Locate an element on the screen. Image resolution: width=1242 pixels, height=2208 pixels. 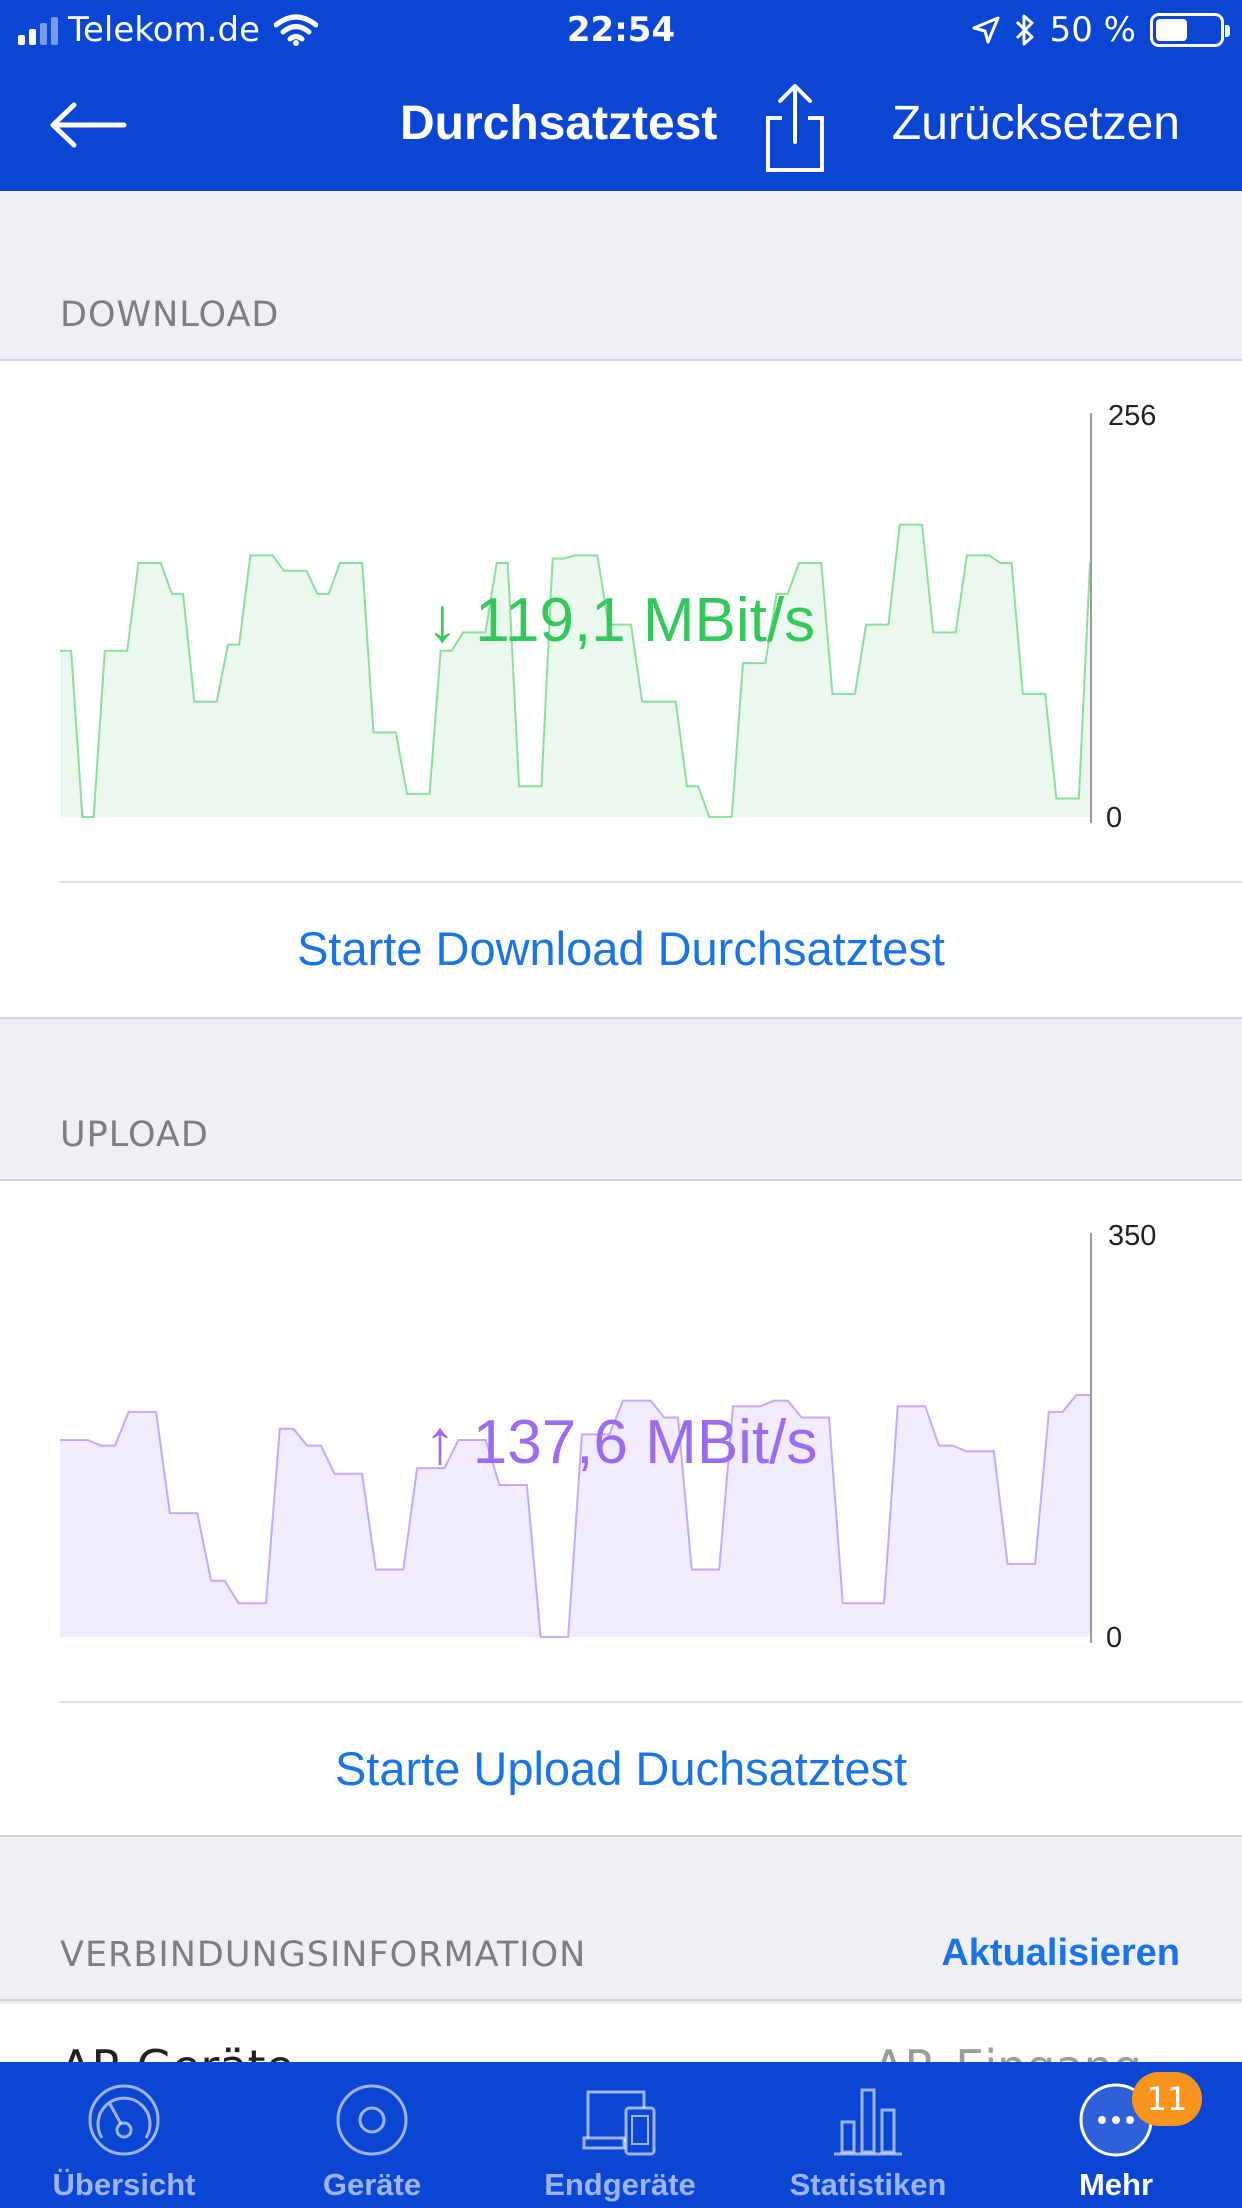
tab-label: Geräte is located at coordinates (372, 2184).